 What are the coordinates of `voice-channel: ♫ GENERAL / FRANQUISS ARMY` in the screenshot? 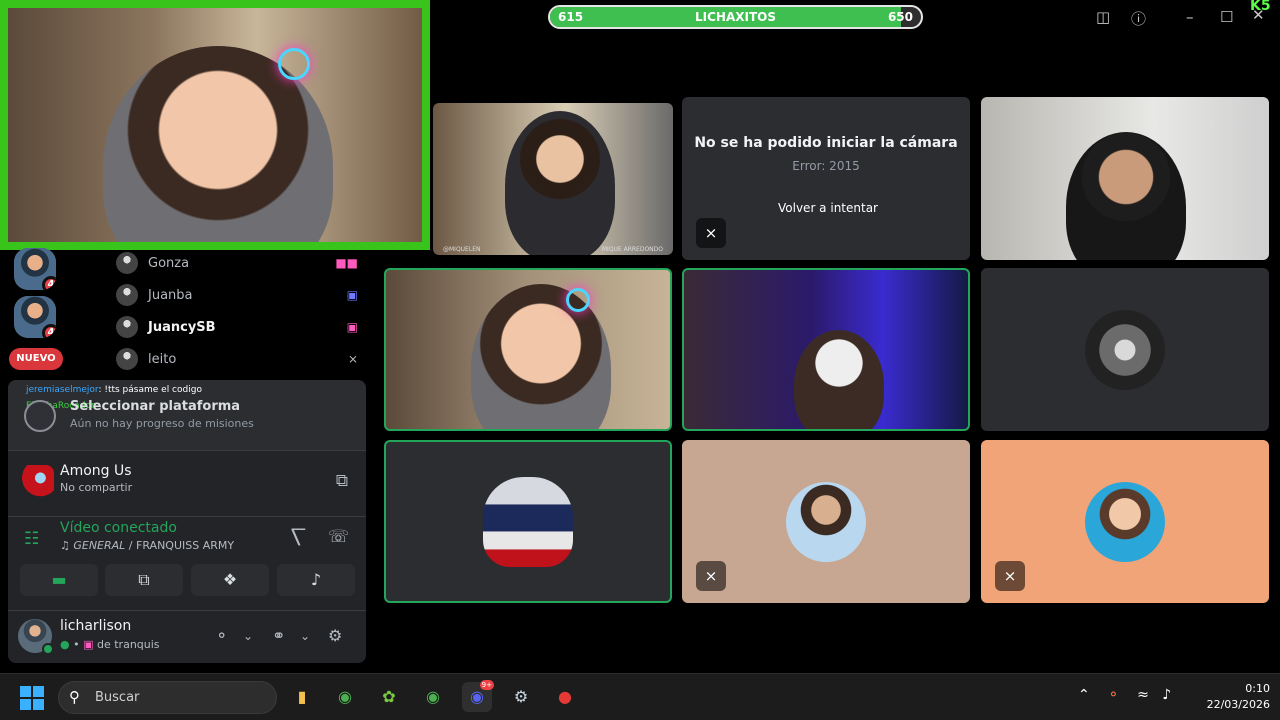 It's located at (147, 545).